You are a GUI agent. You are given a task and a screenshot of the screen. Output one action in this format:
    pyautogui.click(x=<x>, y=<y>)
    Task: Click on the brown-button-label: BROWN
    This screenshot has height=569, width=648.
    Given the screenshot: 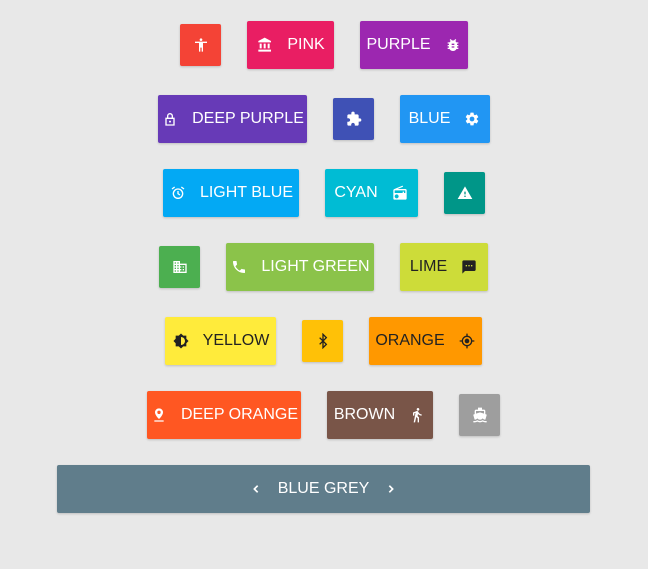 What is the action you would take?
    pyautogui.click(x=364, y=414)
    